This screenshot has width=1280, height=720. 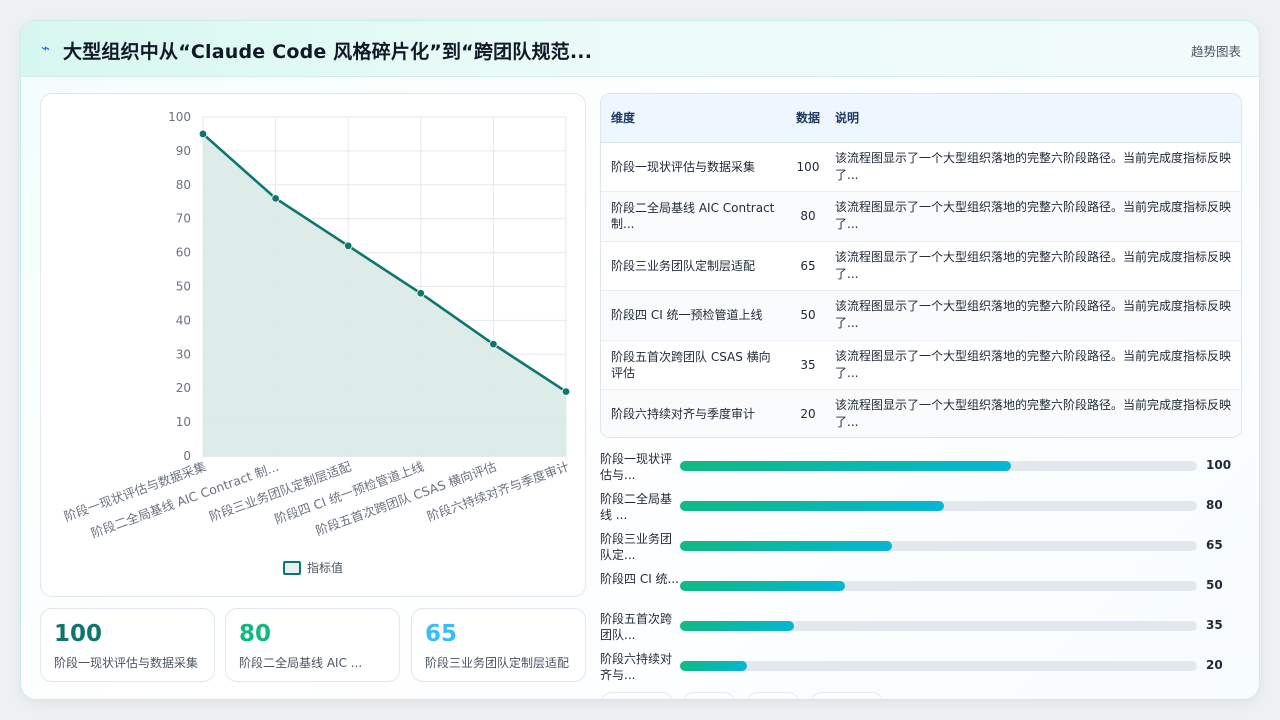 I want to click on bar-value: 20, so click(x=1214, y=665).